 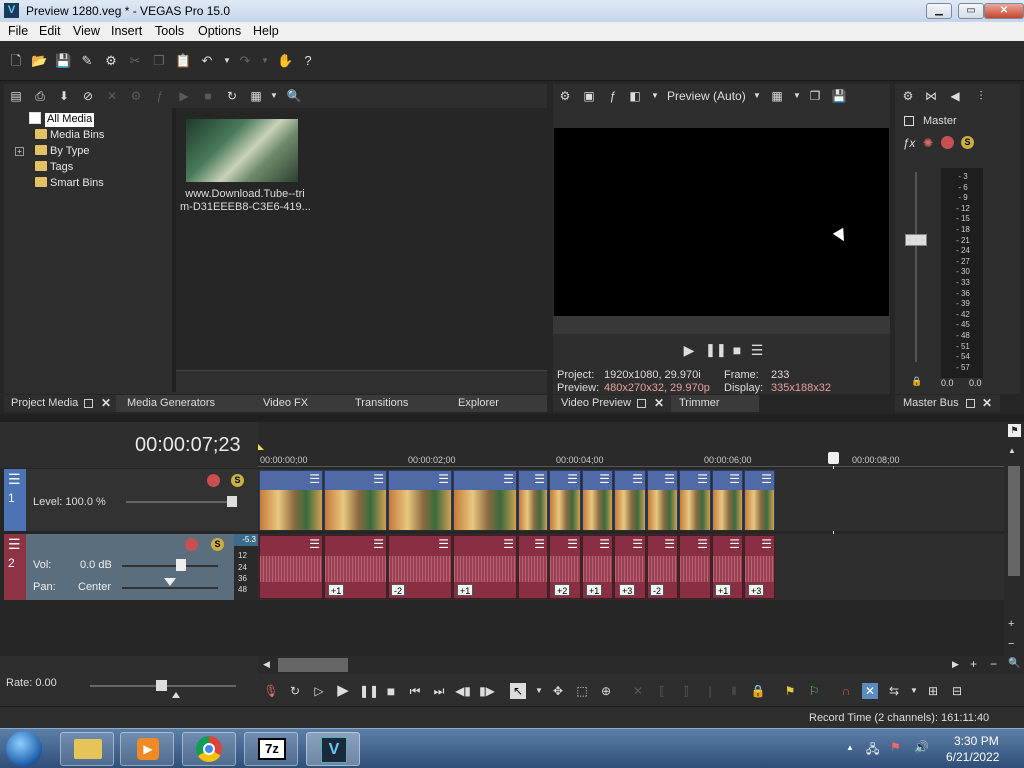 I want to click on next-frame-icon: ▮▶, so click(x=487, y=691).